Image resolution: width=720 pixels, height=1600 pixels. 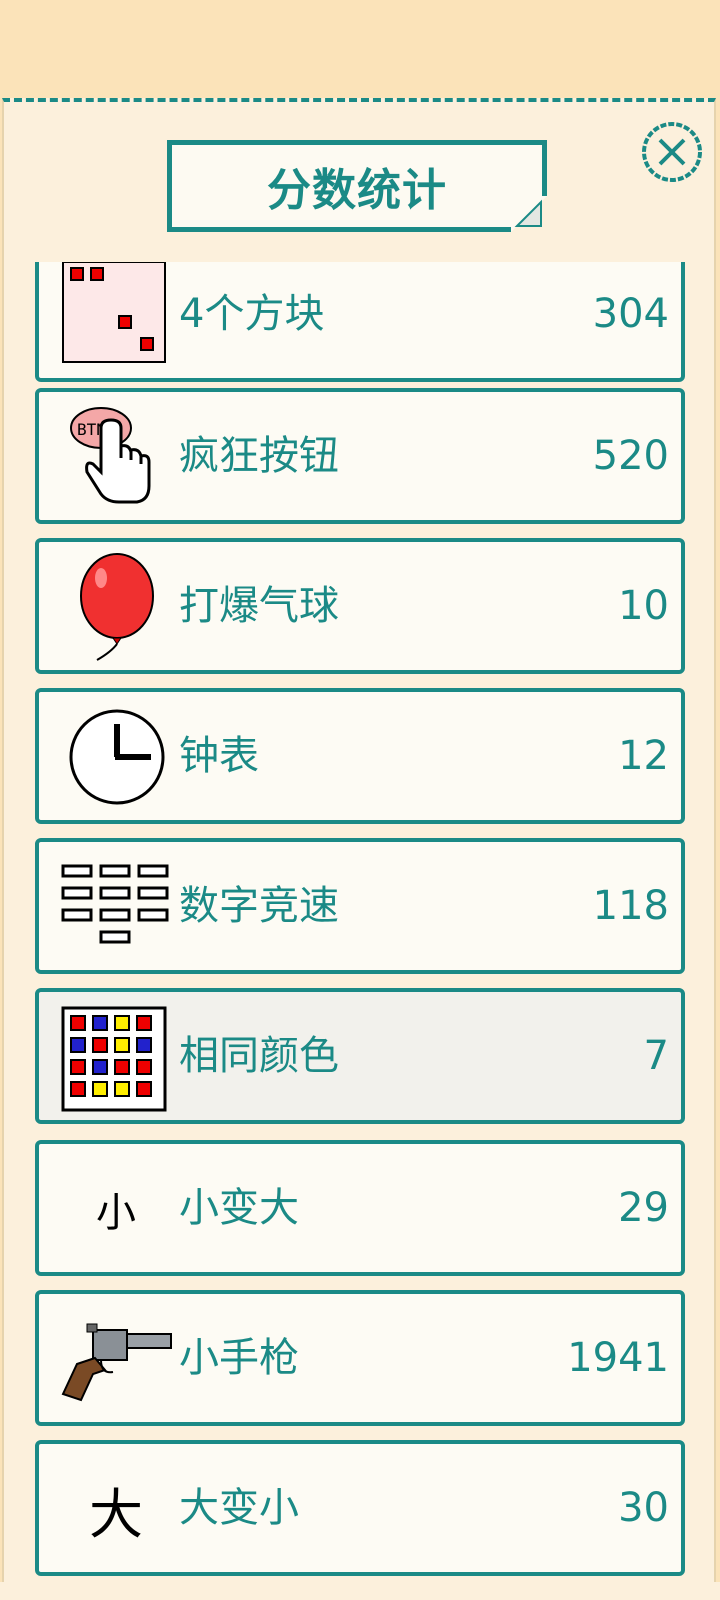 I want to click on list-item: 小 小变大 29, so click(x=360, y=1208).